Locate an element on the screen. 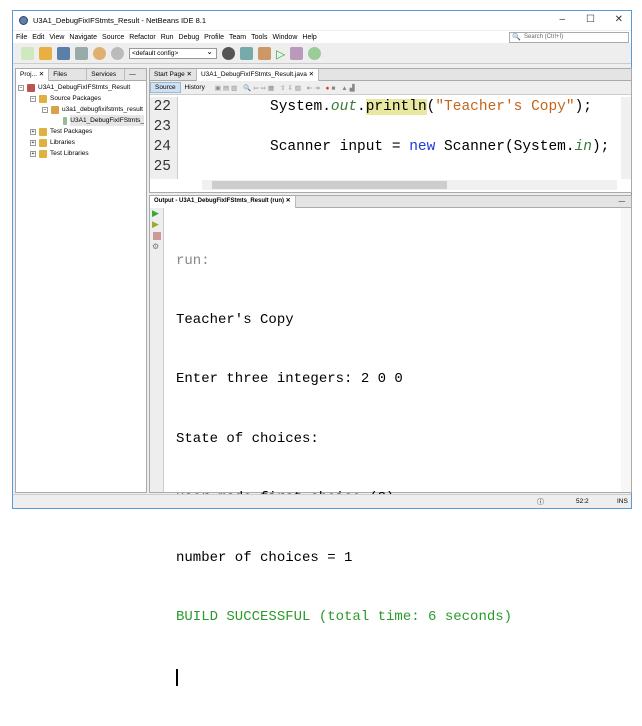 The height and width of the screenshot is (726, 642). menu-run: Run is located at coordinates (167, 37).